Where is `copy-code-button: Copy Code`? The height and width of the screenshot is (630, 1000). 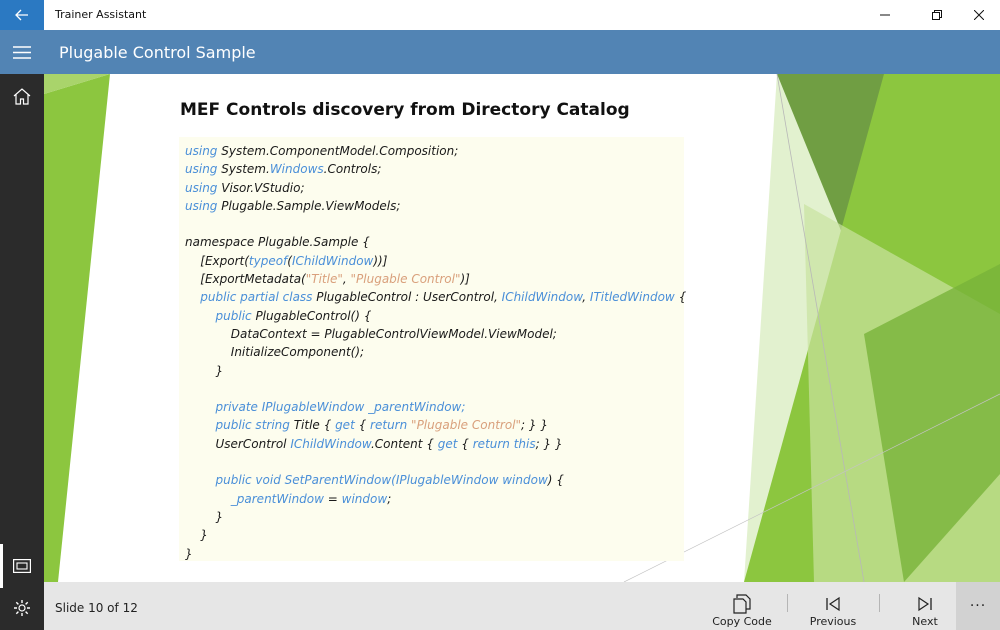
copy-code-button: Copy Code is located at coordinates (742, 606).